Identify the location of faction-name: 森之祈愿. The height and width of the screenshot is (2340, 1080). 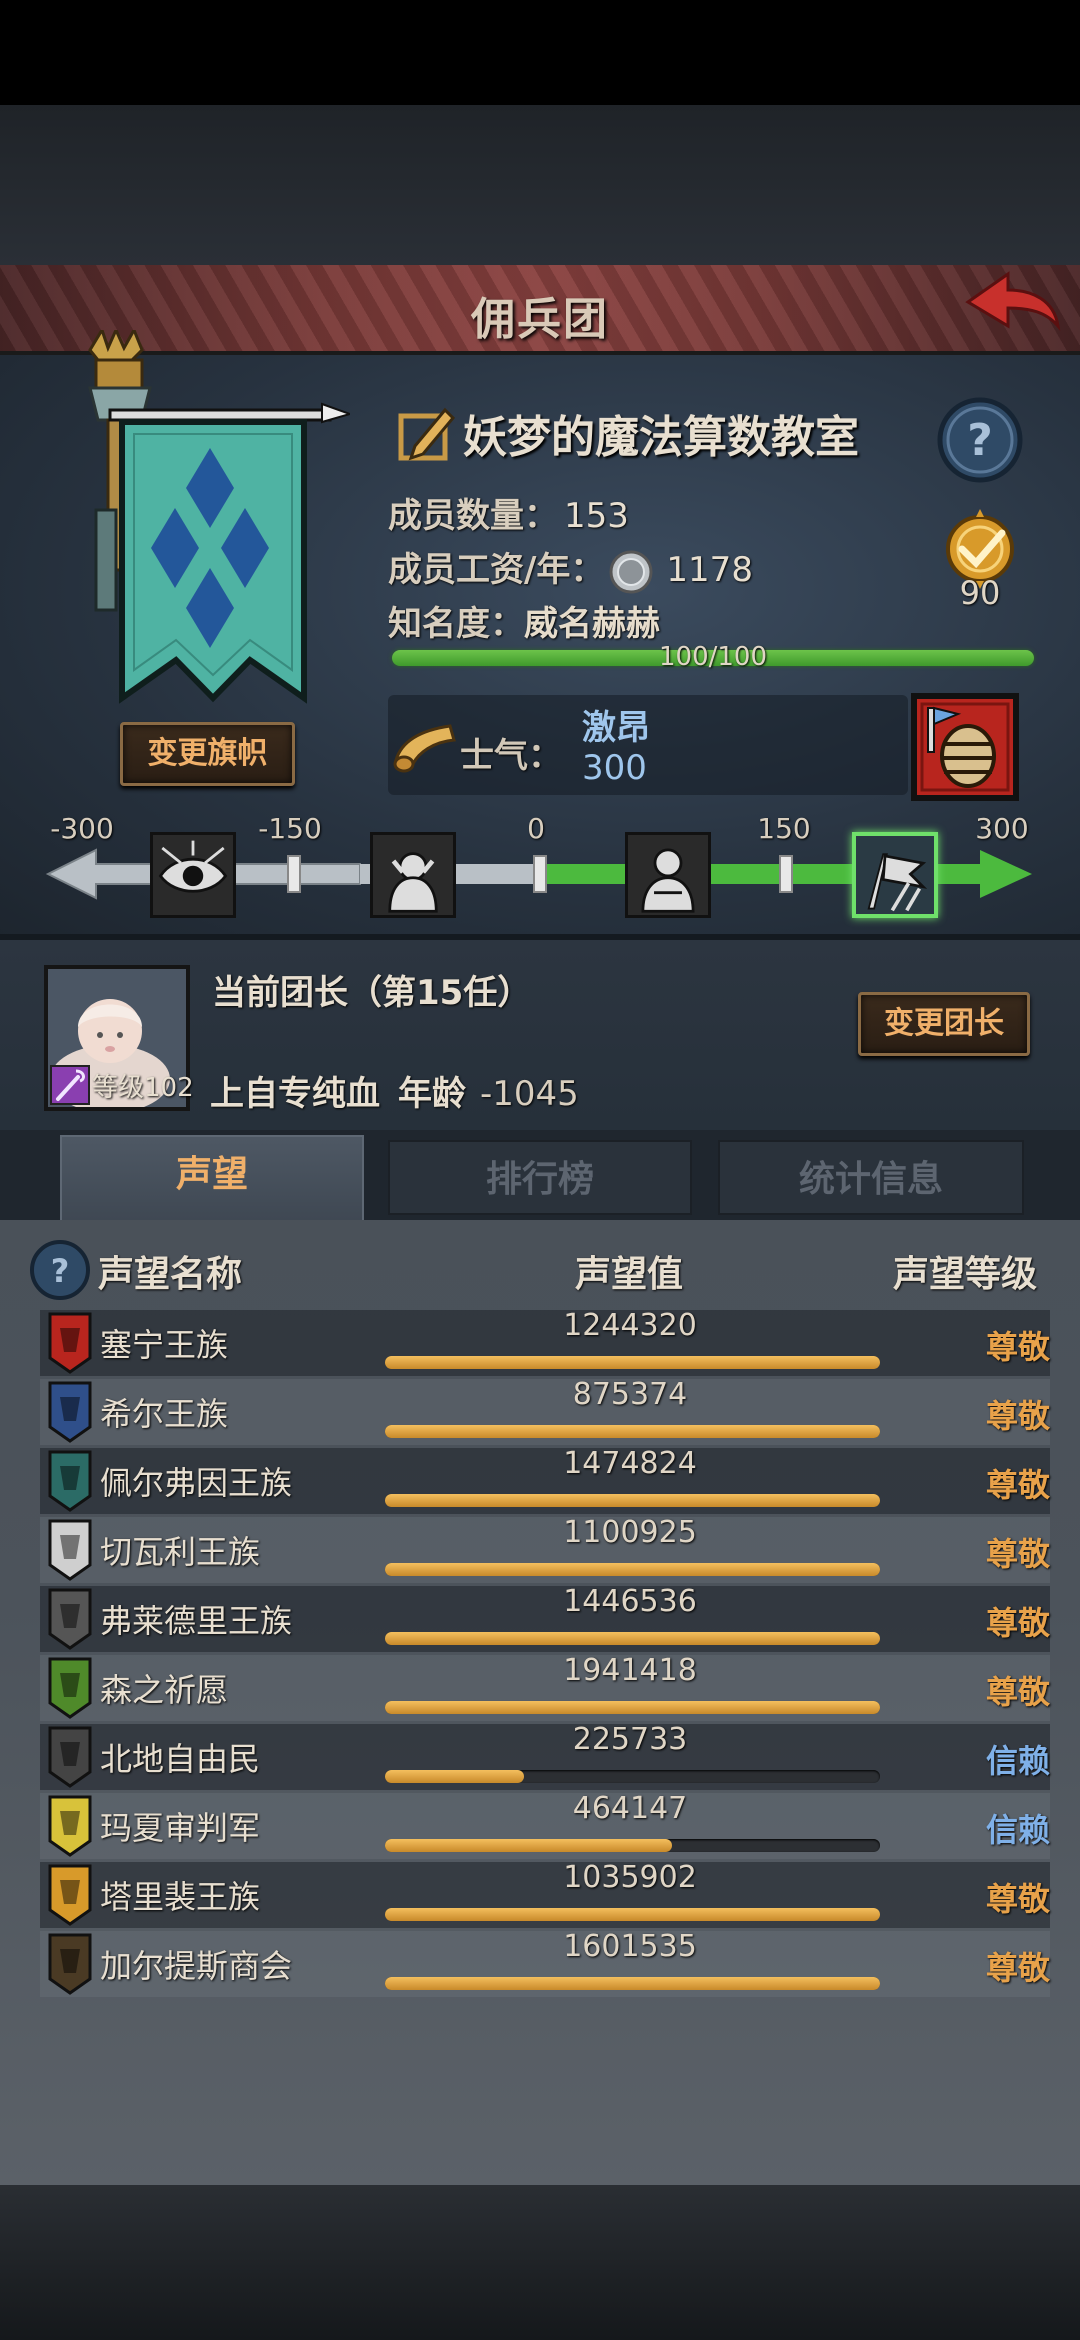
(164, 1690).